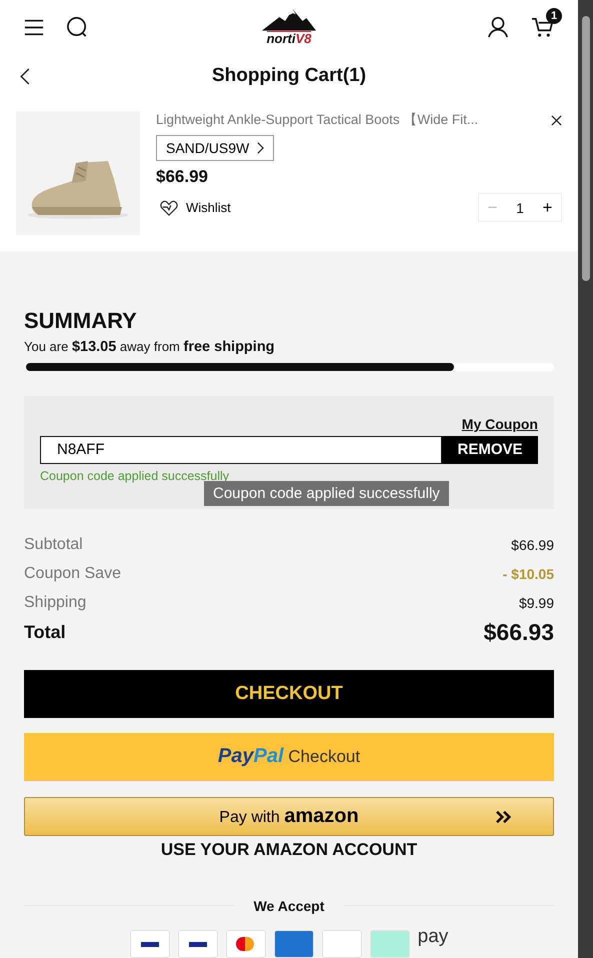 The image size is (593, 958). What do you see at coordinates (72, 574) in the screenshot?
I see `summary-label: Coupon Save` at bounding box center [72, 574].